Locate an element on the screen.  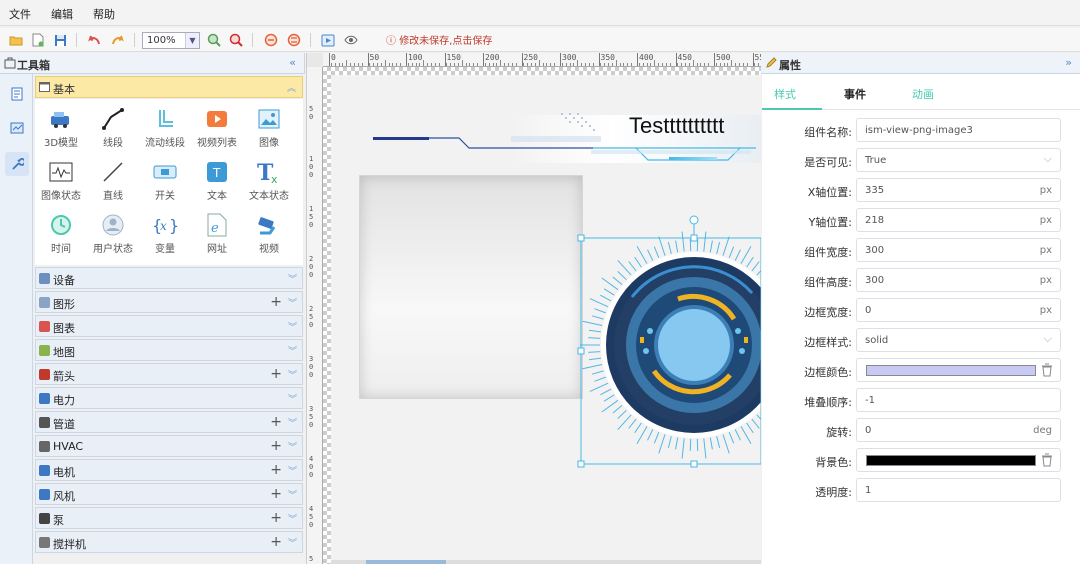
category-fan: 风机 + ︾ is located at coordinates (169, 494).